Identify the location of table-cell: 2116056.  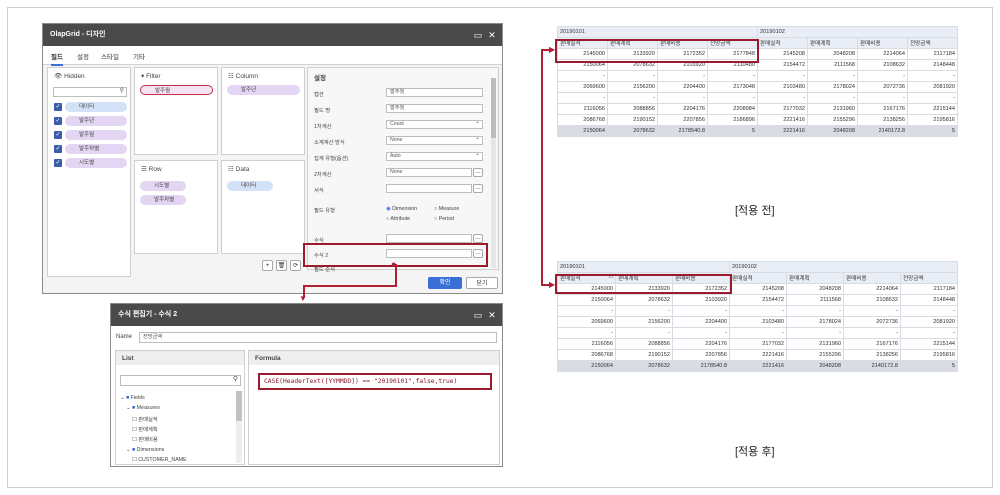
(586, 344).